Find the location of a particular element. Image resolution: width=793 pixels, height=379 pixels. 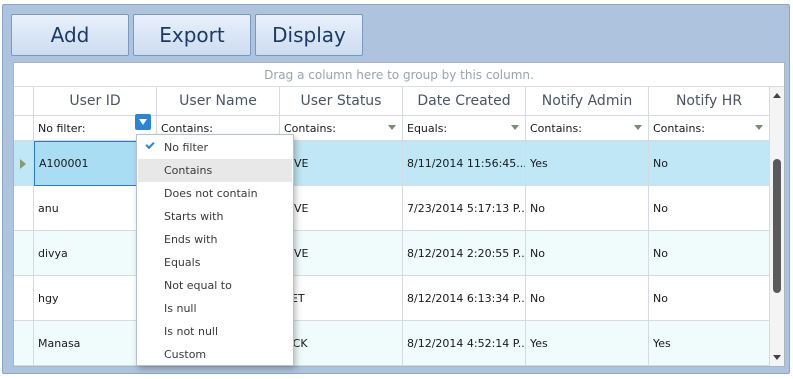

checkmark-icon is located at coordinates (150, 144).